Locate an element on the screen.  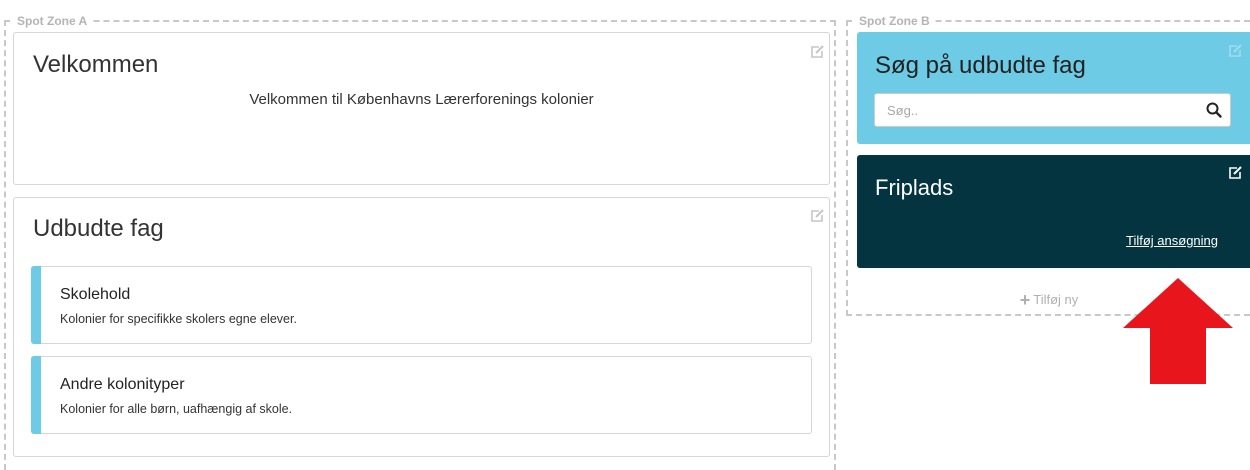
list-item-title: Skolehold is located at coordinates (95, 294).